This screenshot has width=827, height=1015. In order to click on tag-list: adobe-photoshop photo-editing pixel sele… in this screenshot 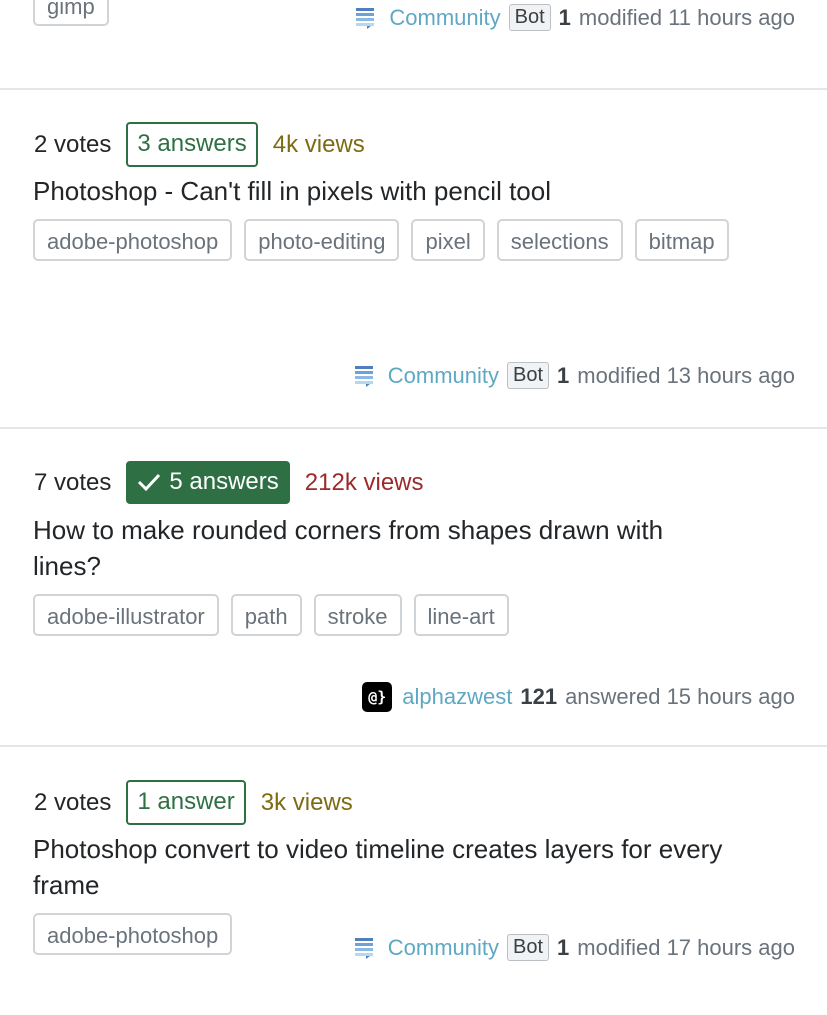, I will do `click(383, 240)`.